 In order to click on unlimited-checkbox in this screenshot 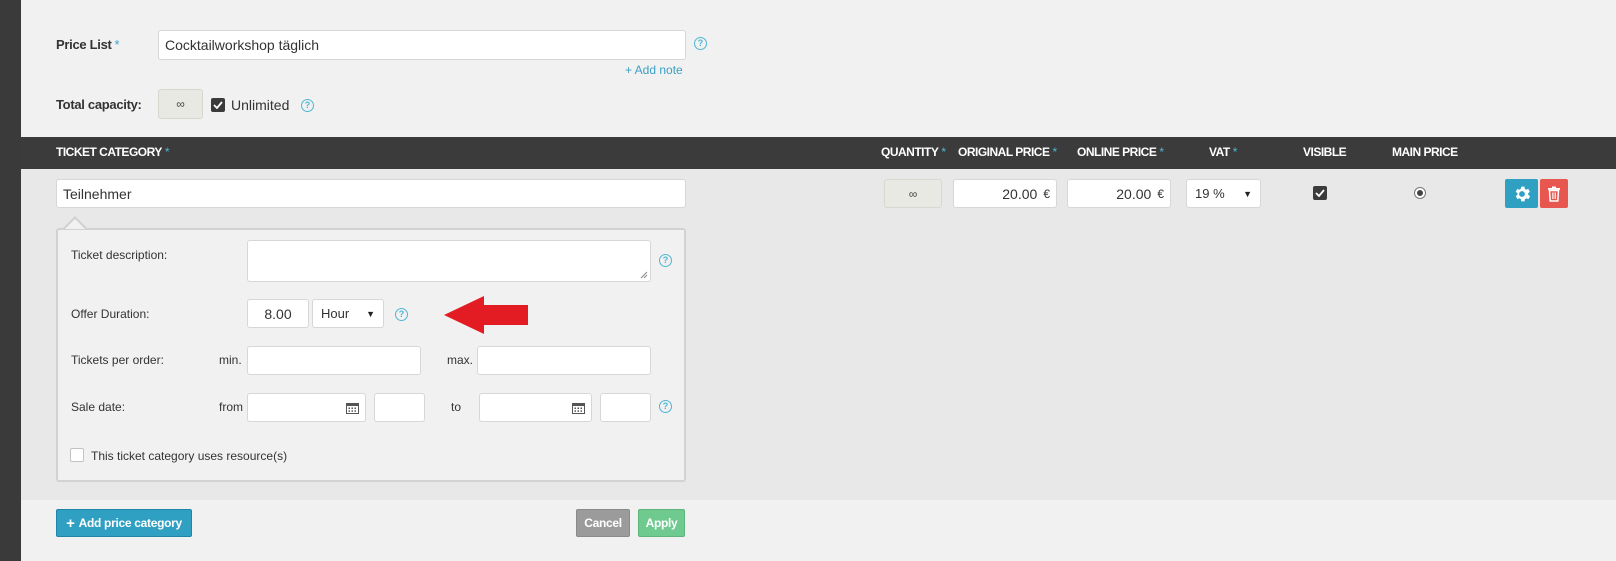, I will do `click(218, 105)`.